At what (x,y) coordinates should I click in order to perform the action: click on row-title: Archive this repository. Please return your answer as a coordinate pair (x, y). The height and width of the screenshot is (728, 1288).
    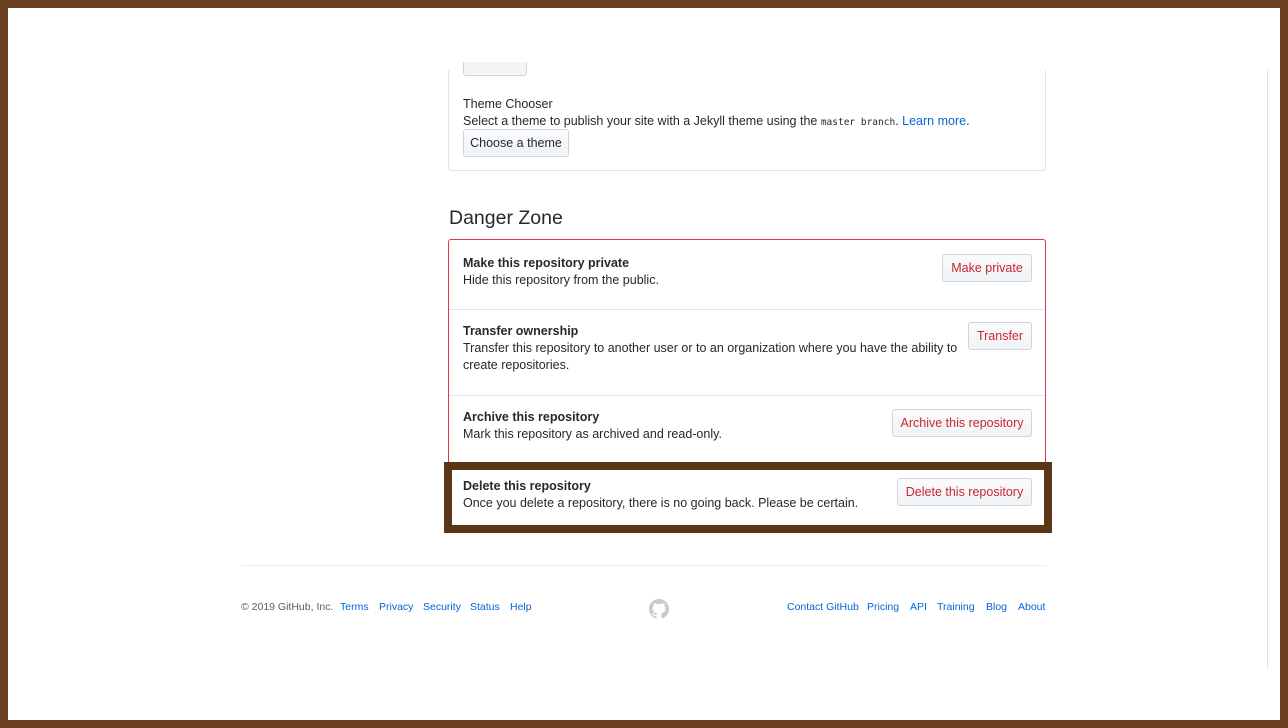
    Looking at the image, I should click on (531, 417).